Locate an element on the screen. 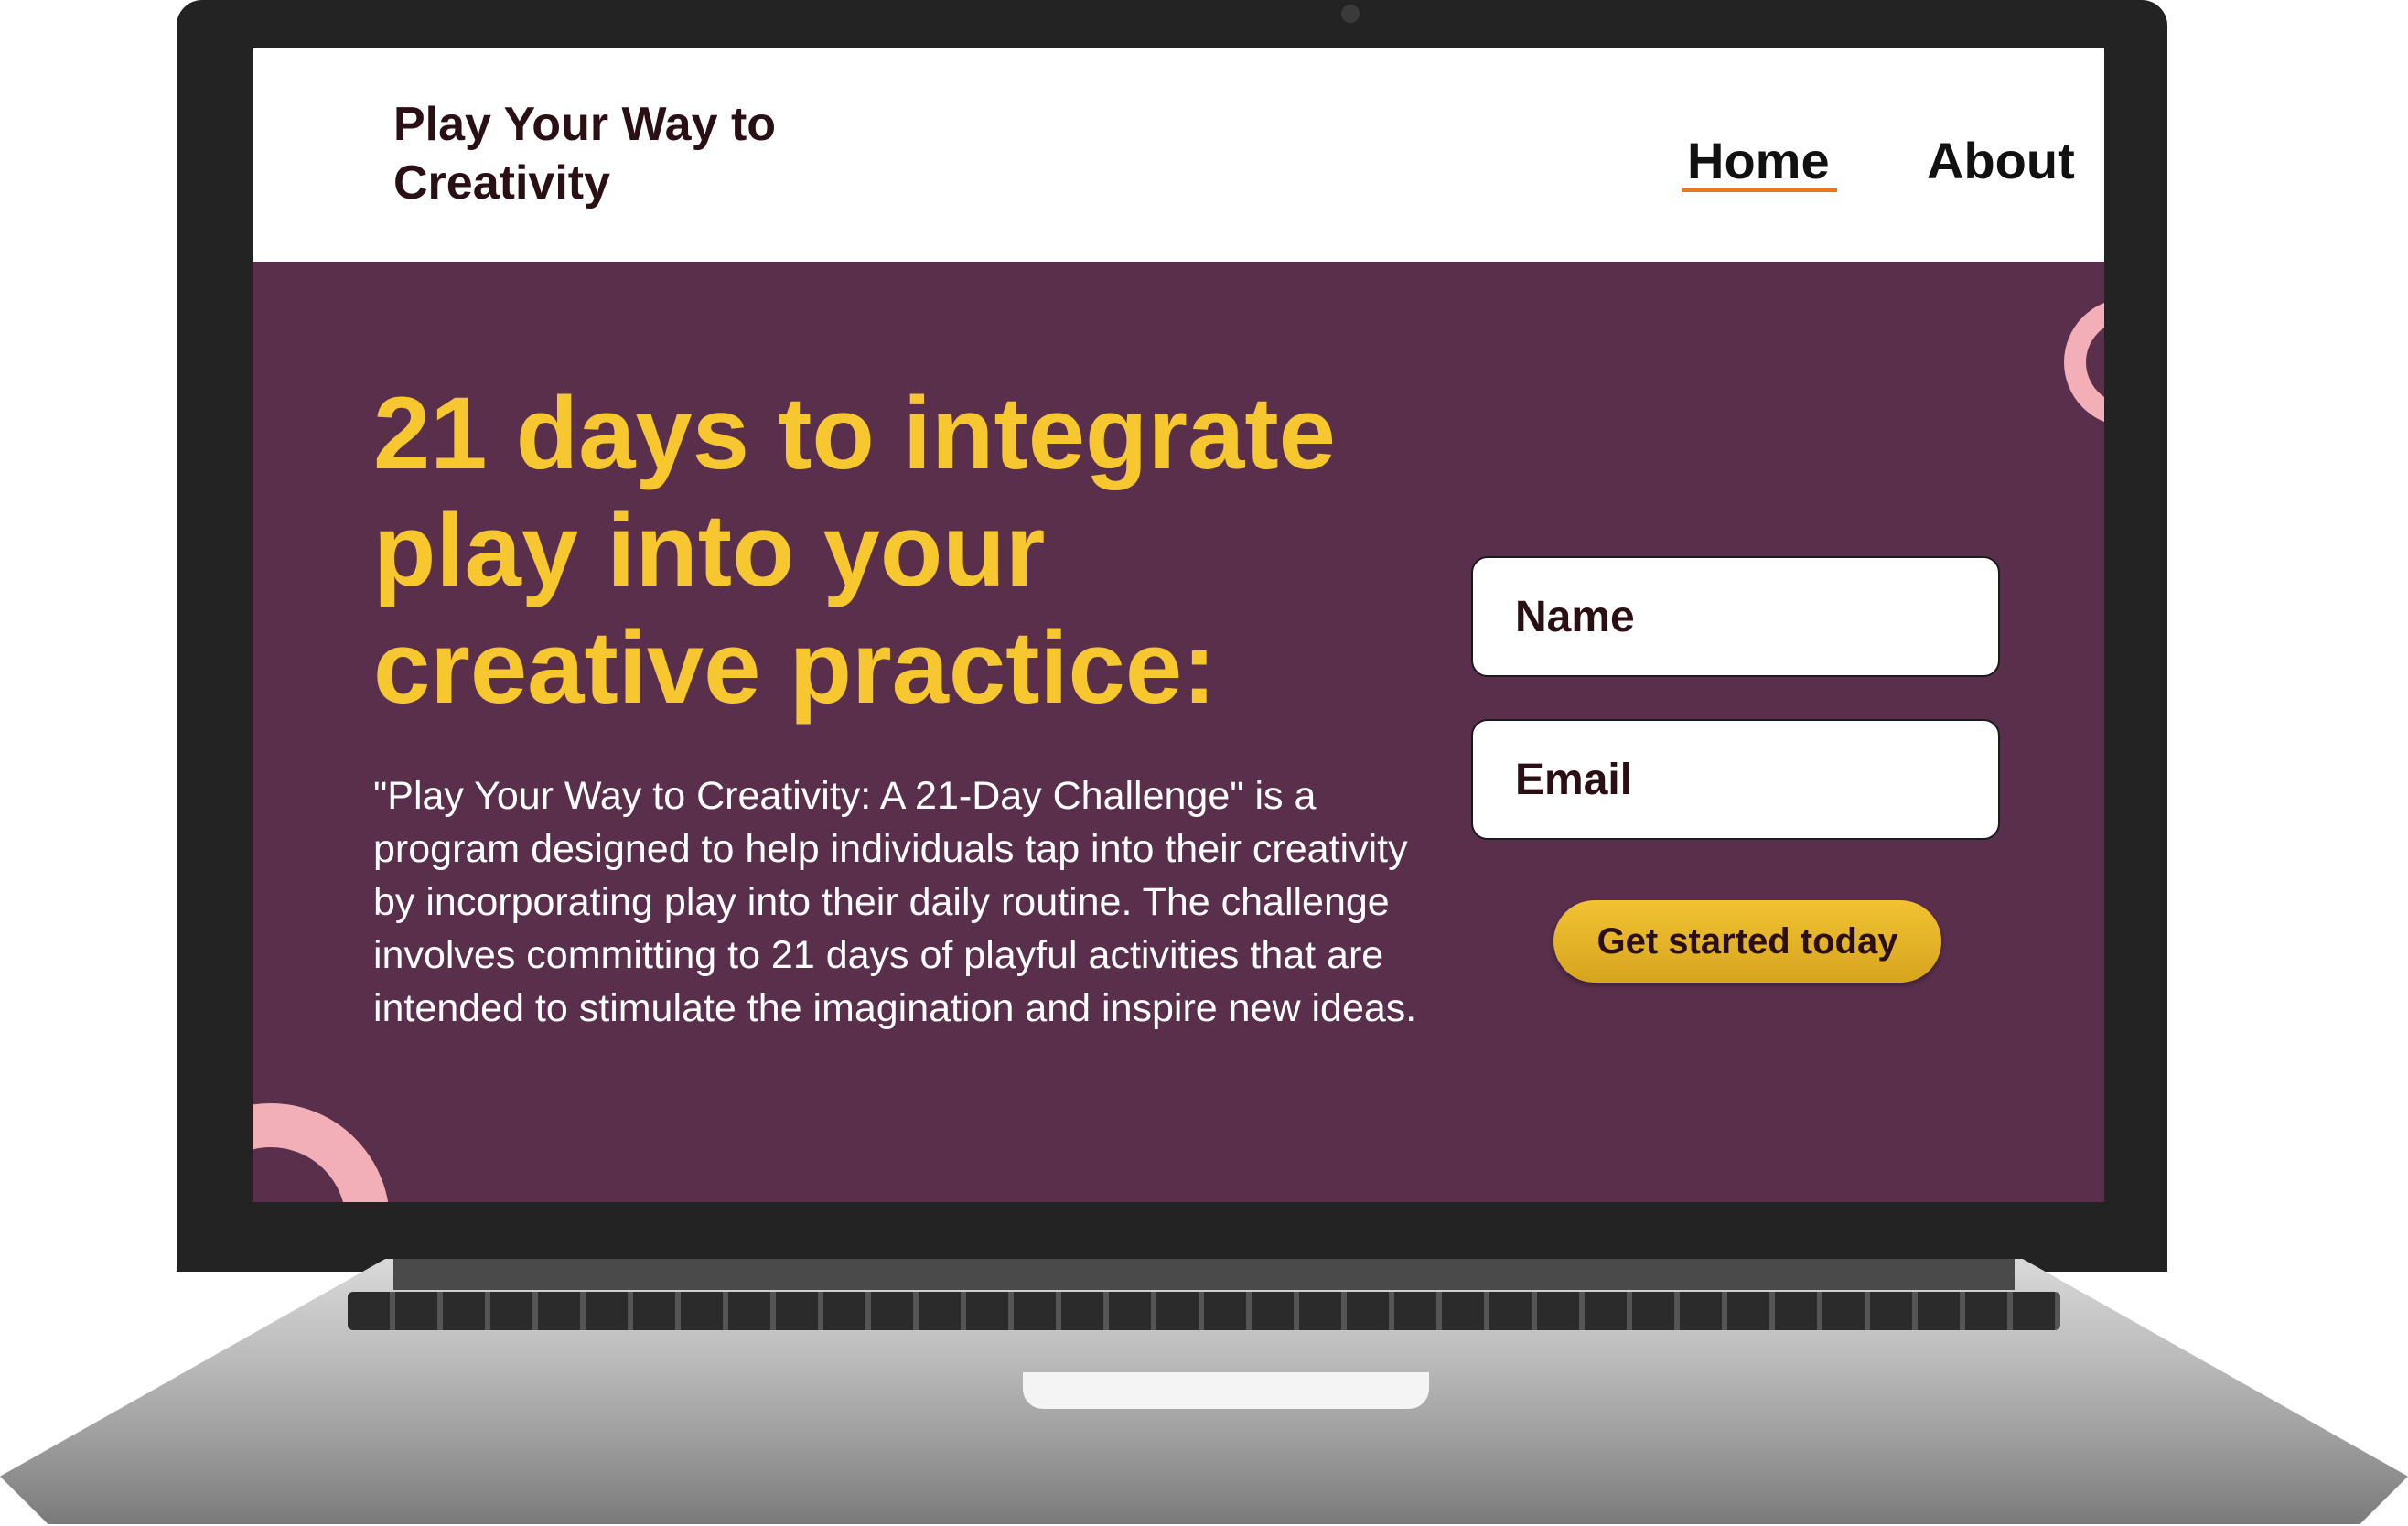 The width and height of the screenshot is (2408, 1526). name-input is located at coordinates (1735, 616).